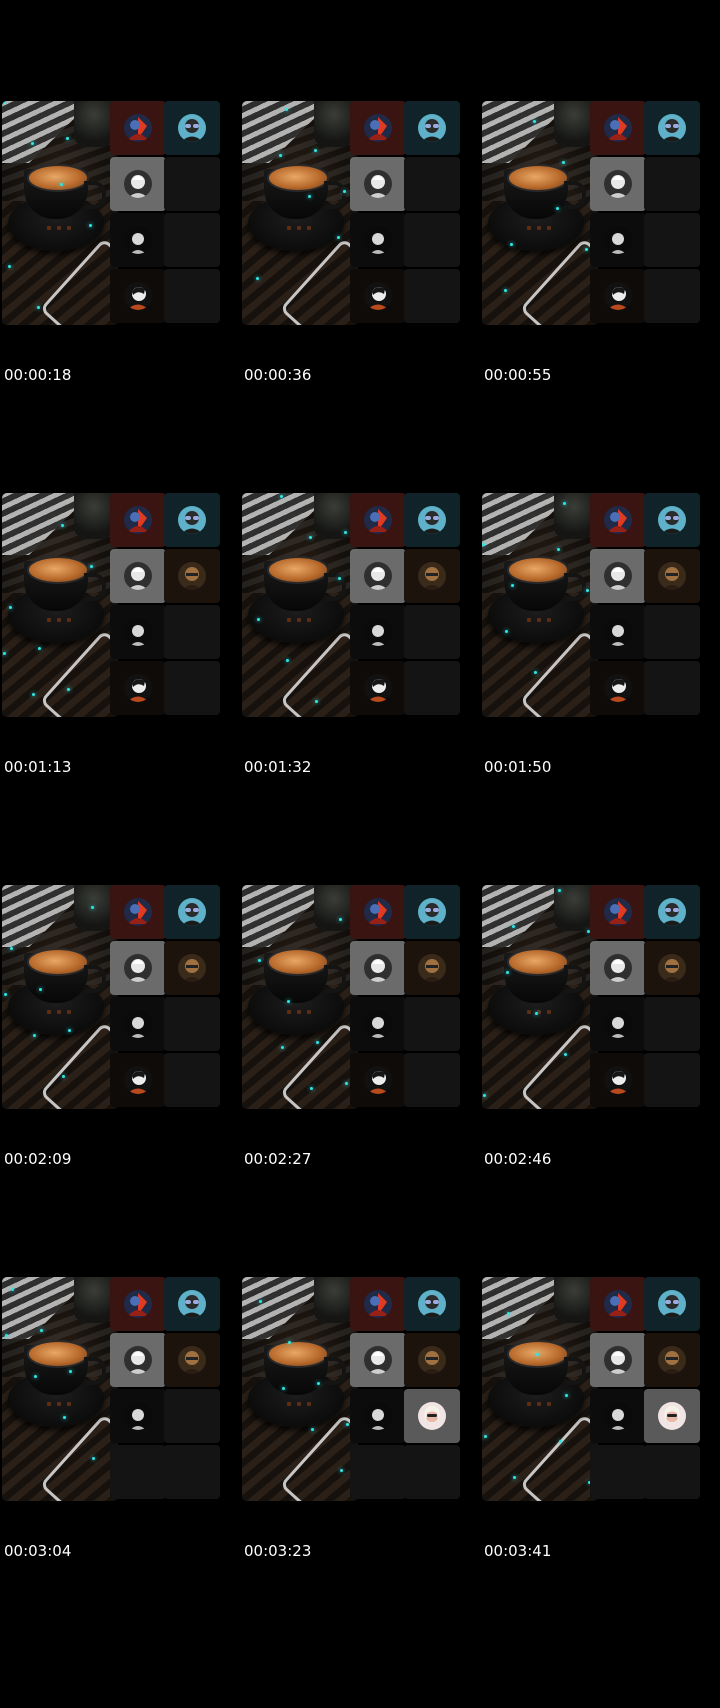 This screenshot has height=1708, width=720. I want to click on video-frame: 00:00:55, so click(600, 213).